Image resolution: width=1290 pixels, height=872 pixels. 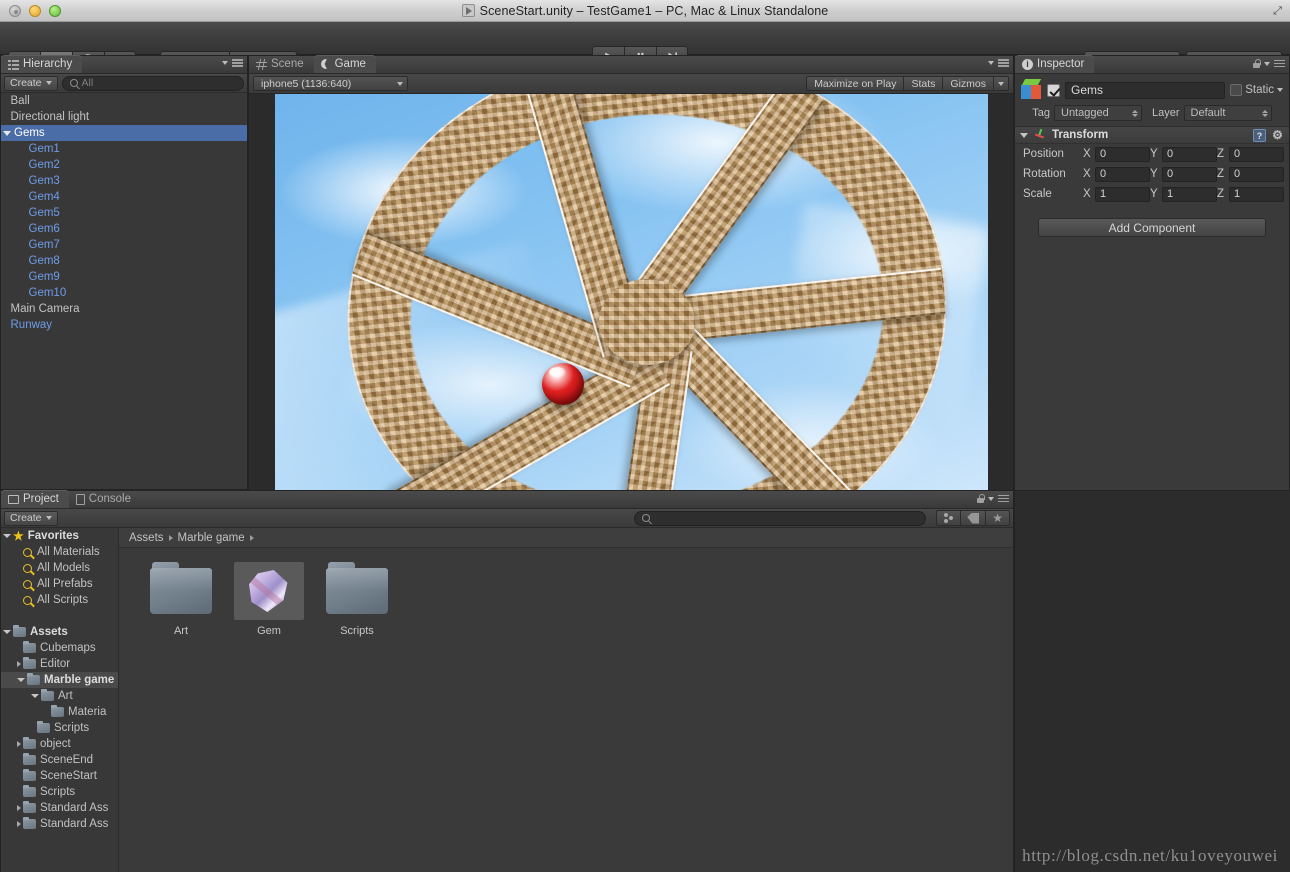 What do you see at coordinates (59, 552) in the screenshot?
I see `project-tree-item: All Materials` at bounding box center [59, 552].